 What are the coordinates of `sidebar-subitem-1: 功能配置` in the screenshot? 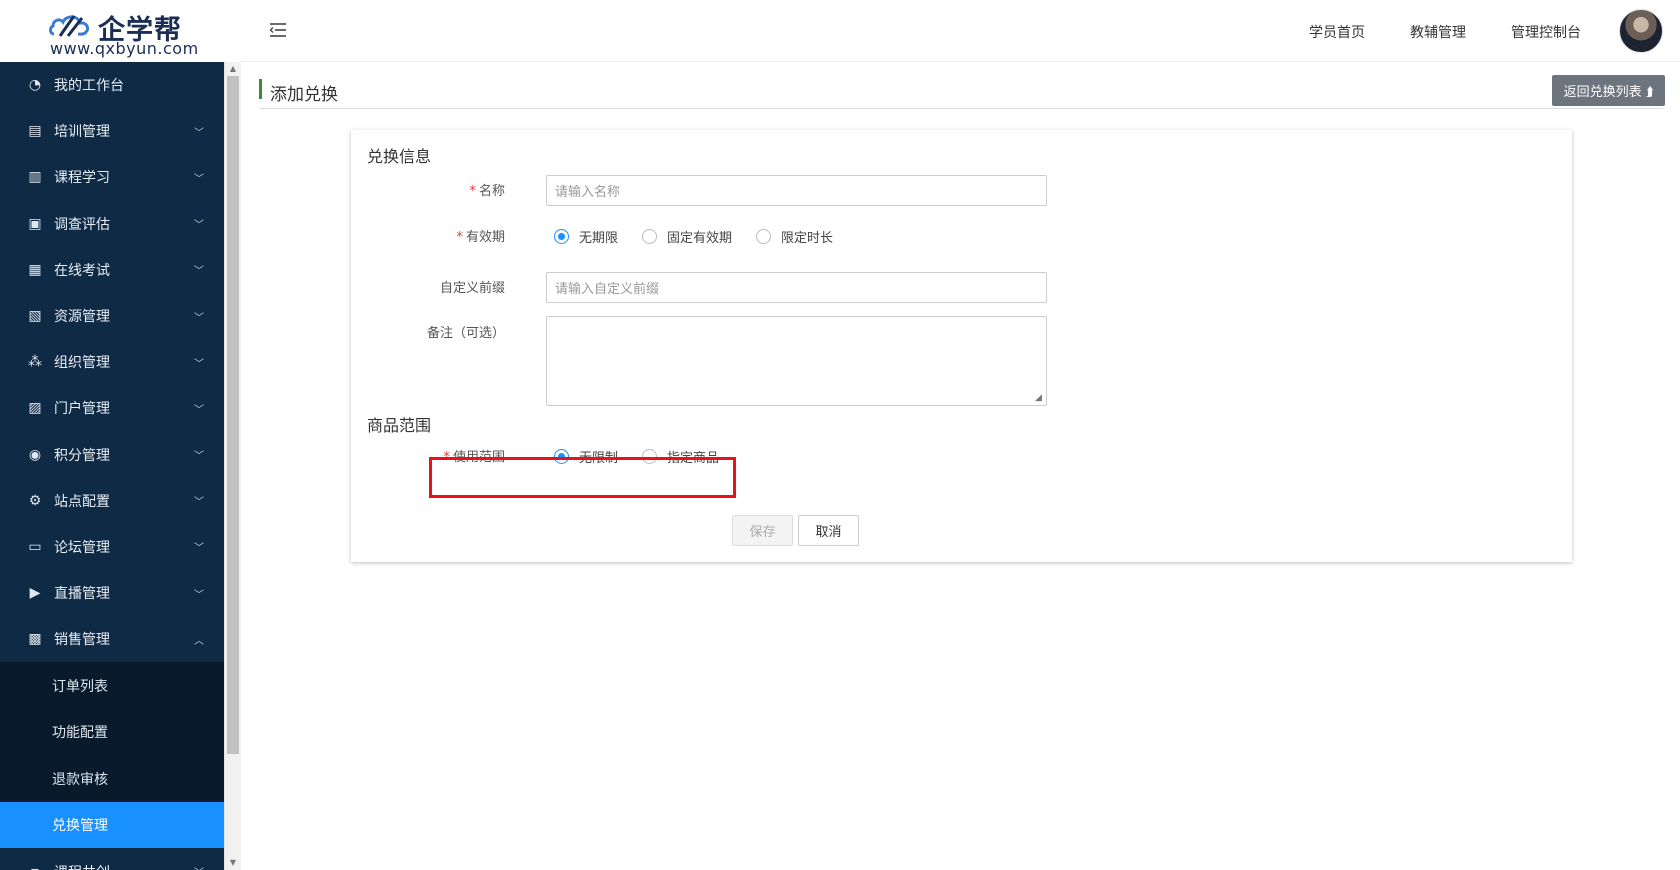 It's located at (112, 732).